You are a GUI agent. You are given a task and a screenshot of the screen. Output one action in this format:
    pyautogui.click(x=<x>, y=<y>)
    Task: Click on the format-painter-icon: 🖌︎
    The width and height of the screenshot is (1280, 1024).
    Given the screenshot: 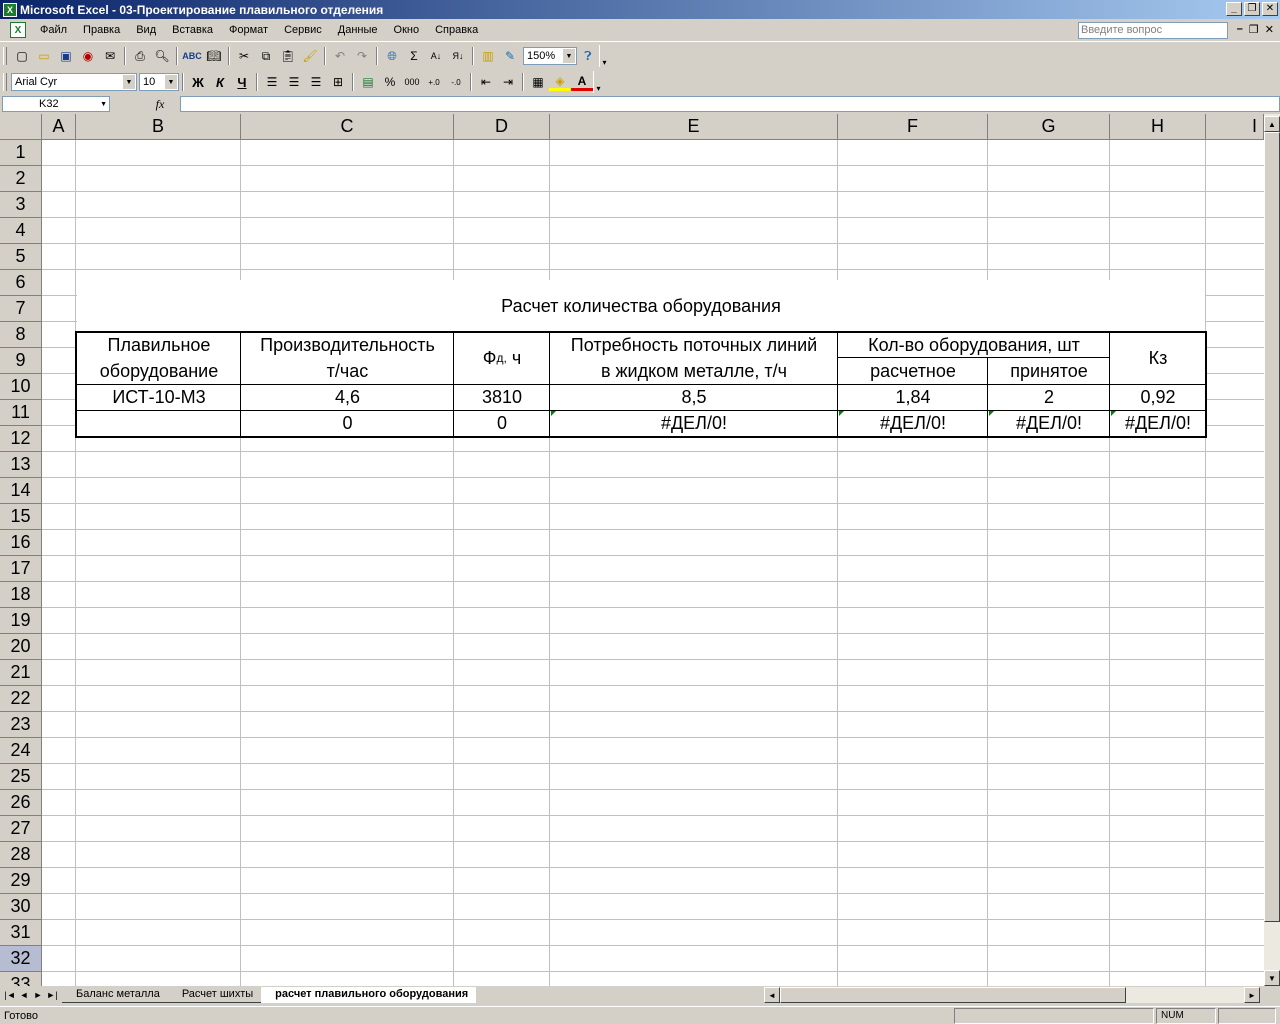 What is the action you would take?
    pyautogui.click(x=310, y=56)
    